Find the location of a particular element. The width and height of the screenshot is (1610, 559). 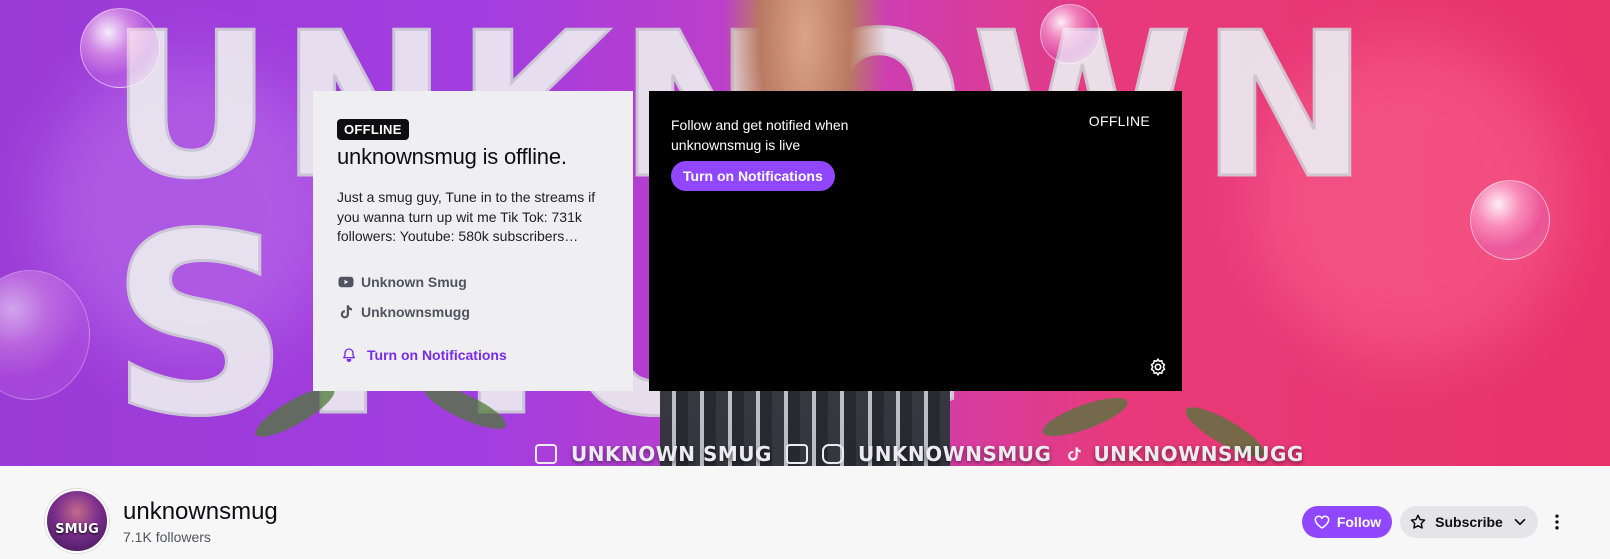

more-options-button is located at coordinates (1557, 522).